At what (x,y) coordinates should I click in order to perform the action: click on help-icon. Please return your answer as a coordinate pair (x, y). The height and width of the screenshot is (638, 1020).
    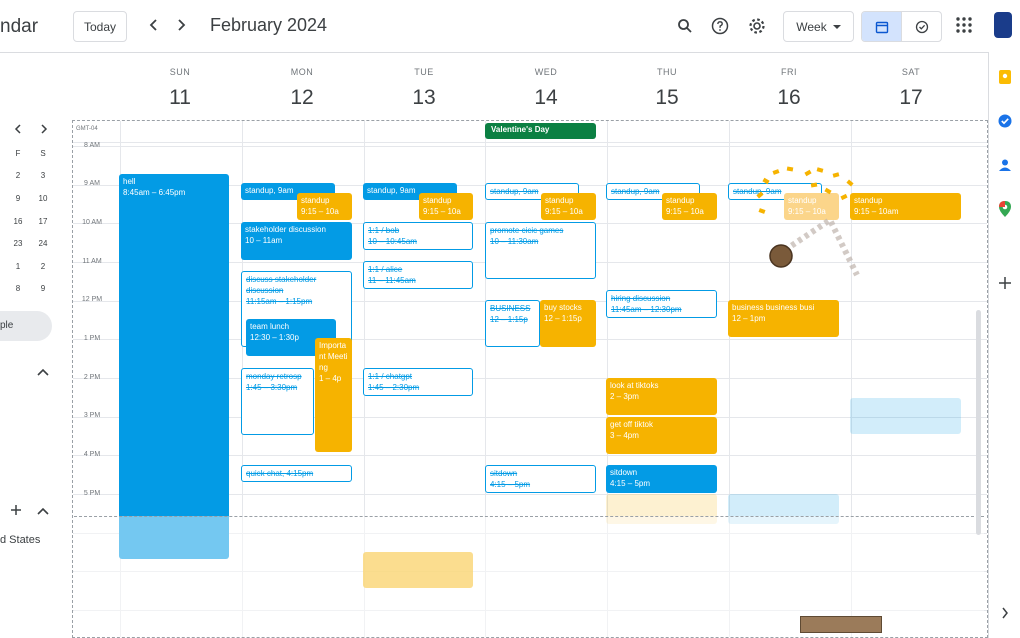
    Looking at the image, I should click on (720, 26).